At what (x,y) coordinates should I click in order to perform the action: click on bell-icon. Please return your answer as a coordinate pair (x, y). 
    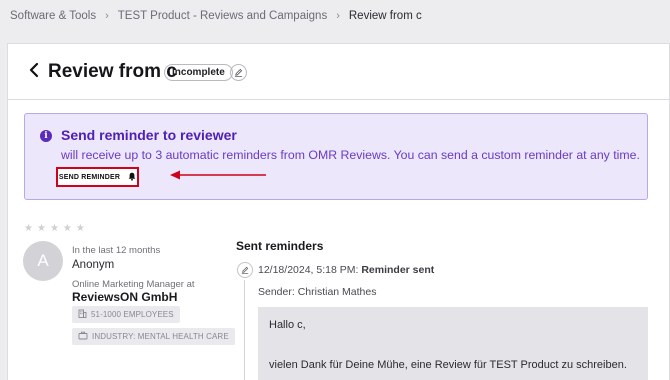
    Looking at the image, I should click on (132, 177).